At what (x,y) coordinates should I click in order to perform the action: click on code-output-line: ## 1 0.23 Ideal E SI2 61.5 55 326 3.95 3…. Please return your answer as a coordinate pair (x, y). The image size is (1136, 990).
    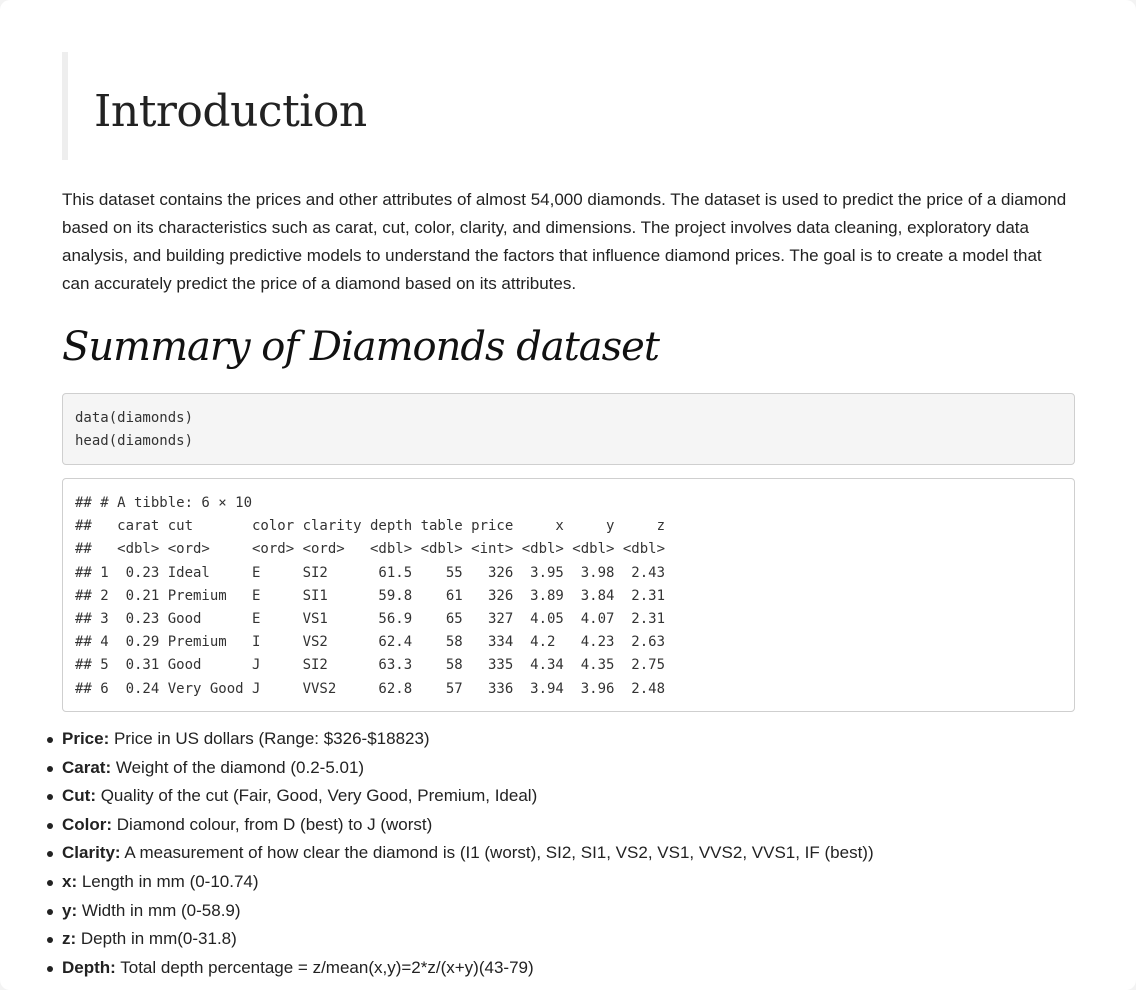
    Looking at the image, I should click on (370, 572).